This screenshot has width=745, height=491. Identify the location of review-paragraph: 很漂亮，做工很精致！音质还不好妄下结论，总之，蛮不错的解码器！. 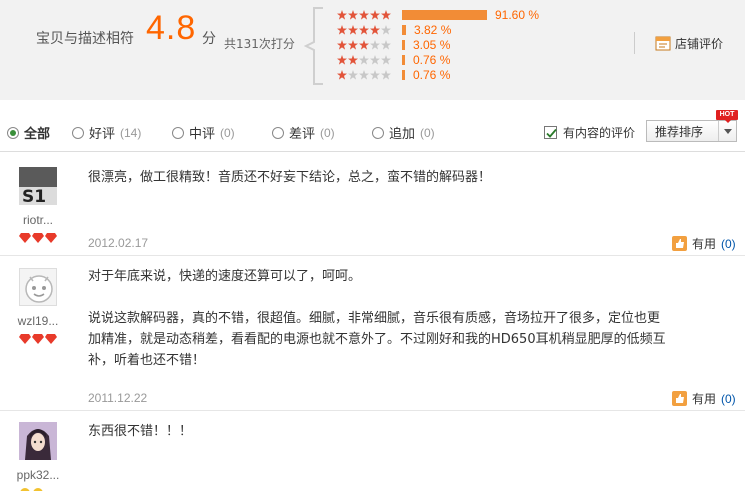
(290, 177).